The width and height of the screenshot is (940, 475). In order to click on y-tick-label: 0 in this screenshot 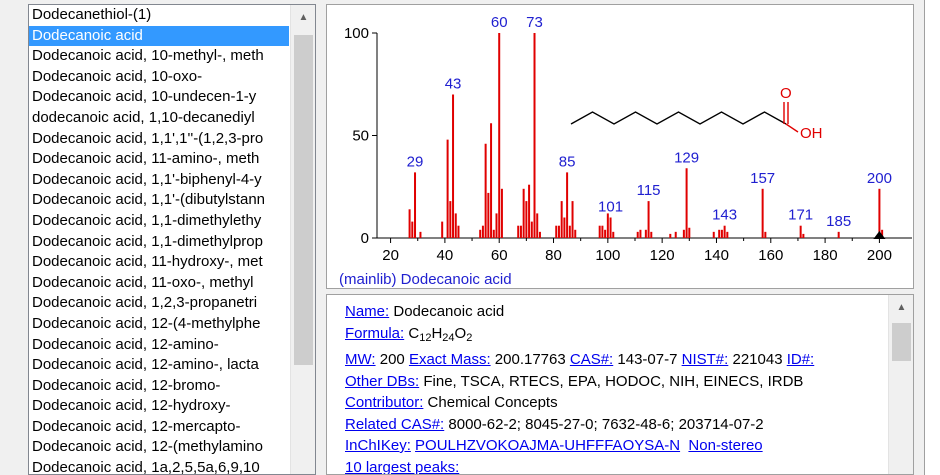, I will do `click(365, 238)`.